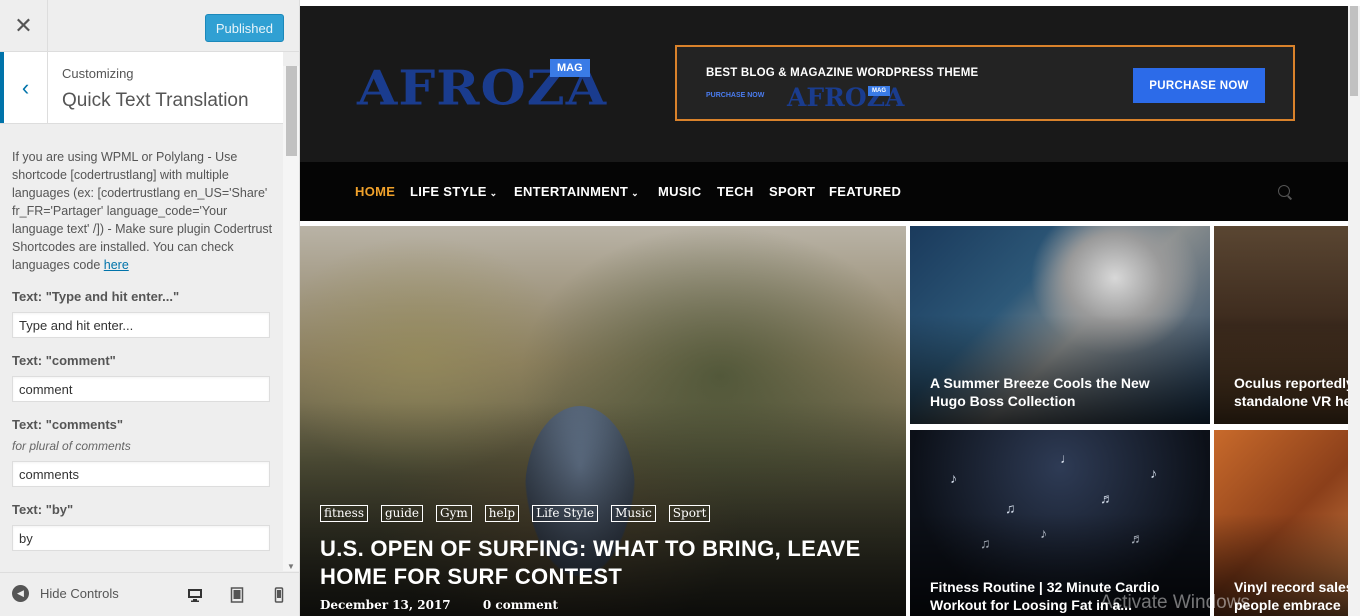 This screenshot has height=616, width=1360. Describe the element at coordinates (689, 513) in the screenshot. I see `tag-sport: Sport` at that location.